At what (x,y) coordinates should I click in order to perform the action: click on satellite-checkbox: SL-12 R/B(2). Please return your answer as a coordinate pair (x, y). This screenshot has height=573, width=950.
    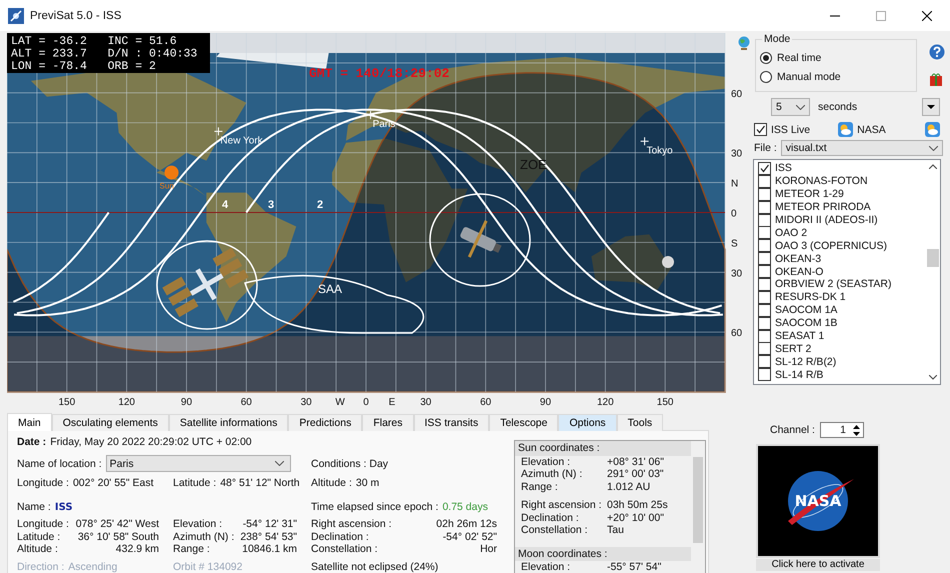
    Looking at the image, I should click on (842, 361).